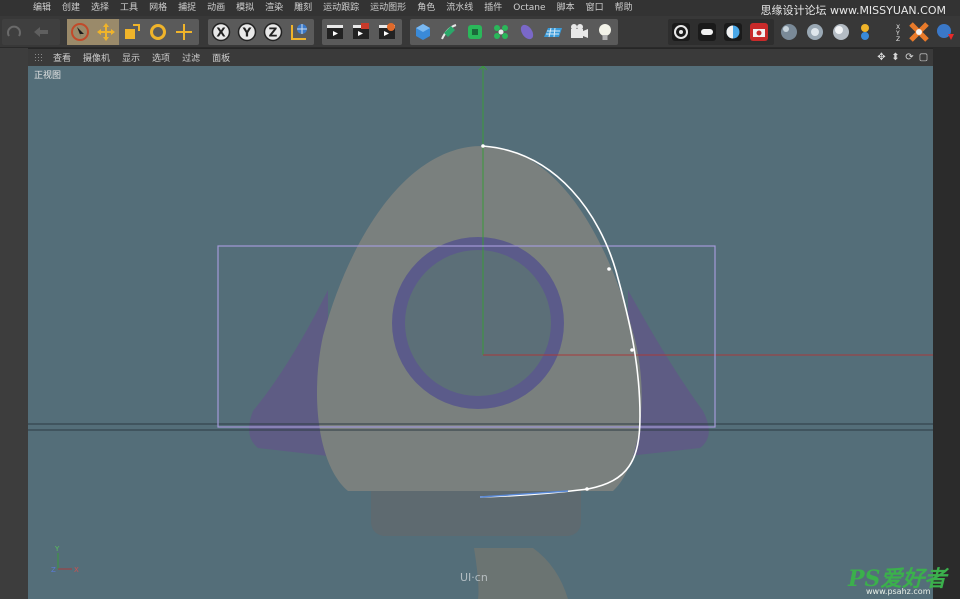 The width and height of the screenshot is (960, 599). I want to click on cloner-icon, so click(501, 32).